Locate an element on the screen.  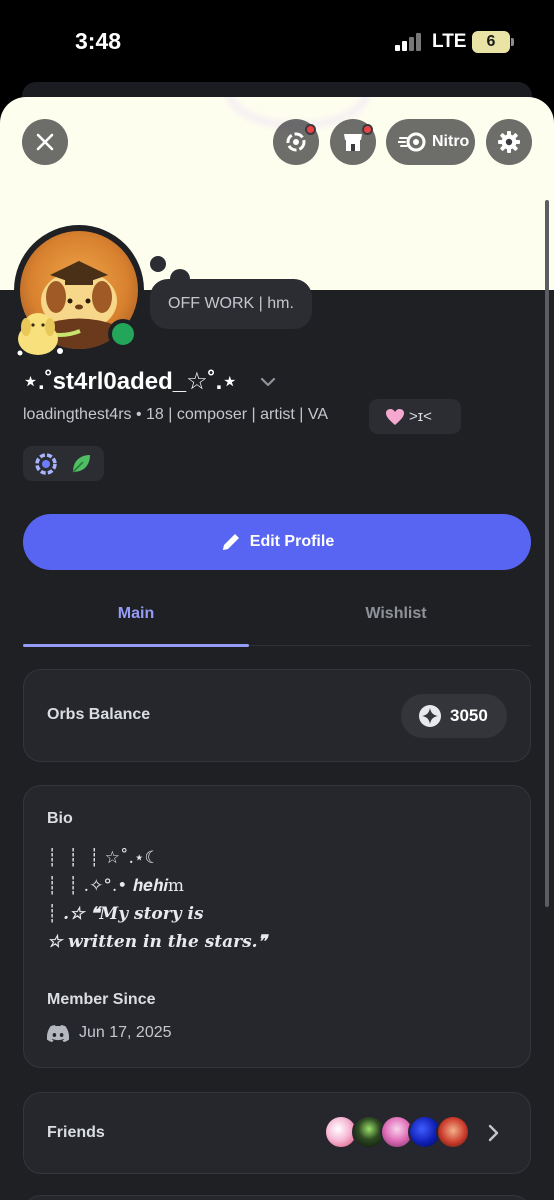
member-since-row: Jun 17, 2025 is located at coordinates (109, 1033).